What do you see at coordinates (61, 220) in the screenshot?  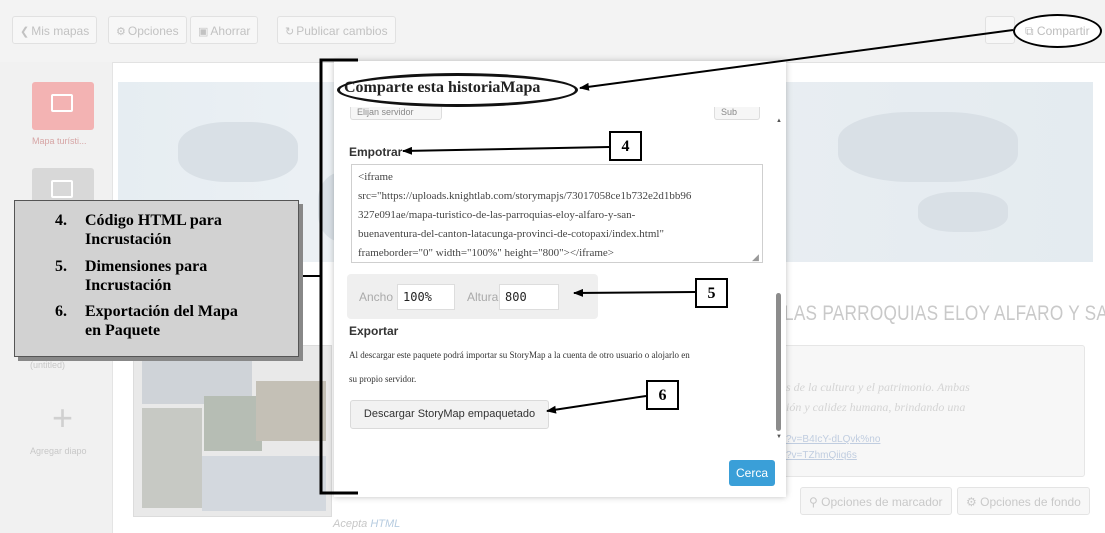 I see `legend-number: 4.` at bounding box center [61, 220].